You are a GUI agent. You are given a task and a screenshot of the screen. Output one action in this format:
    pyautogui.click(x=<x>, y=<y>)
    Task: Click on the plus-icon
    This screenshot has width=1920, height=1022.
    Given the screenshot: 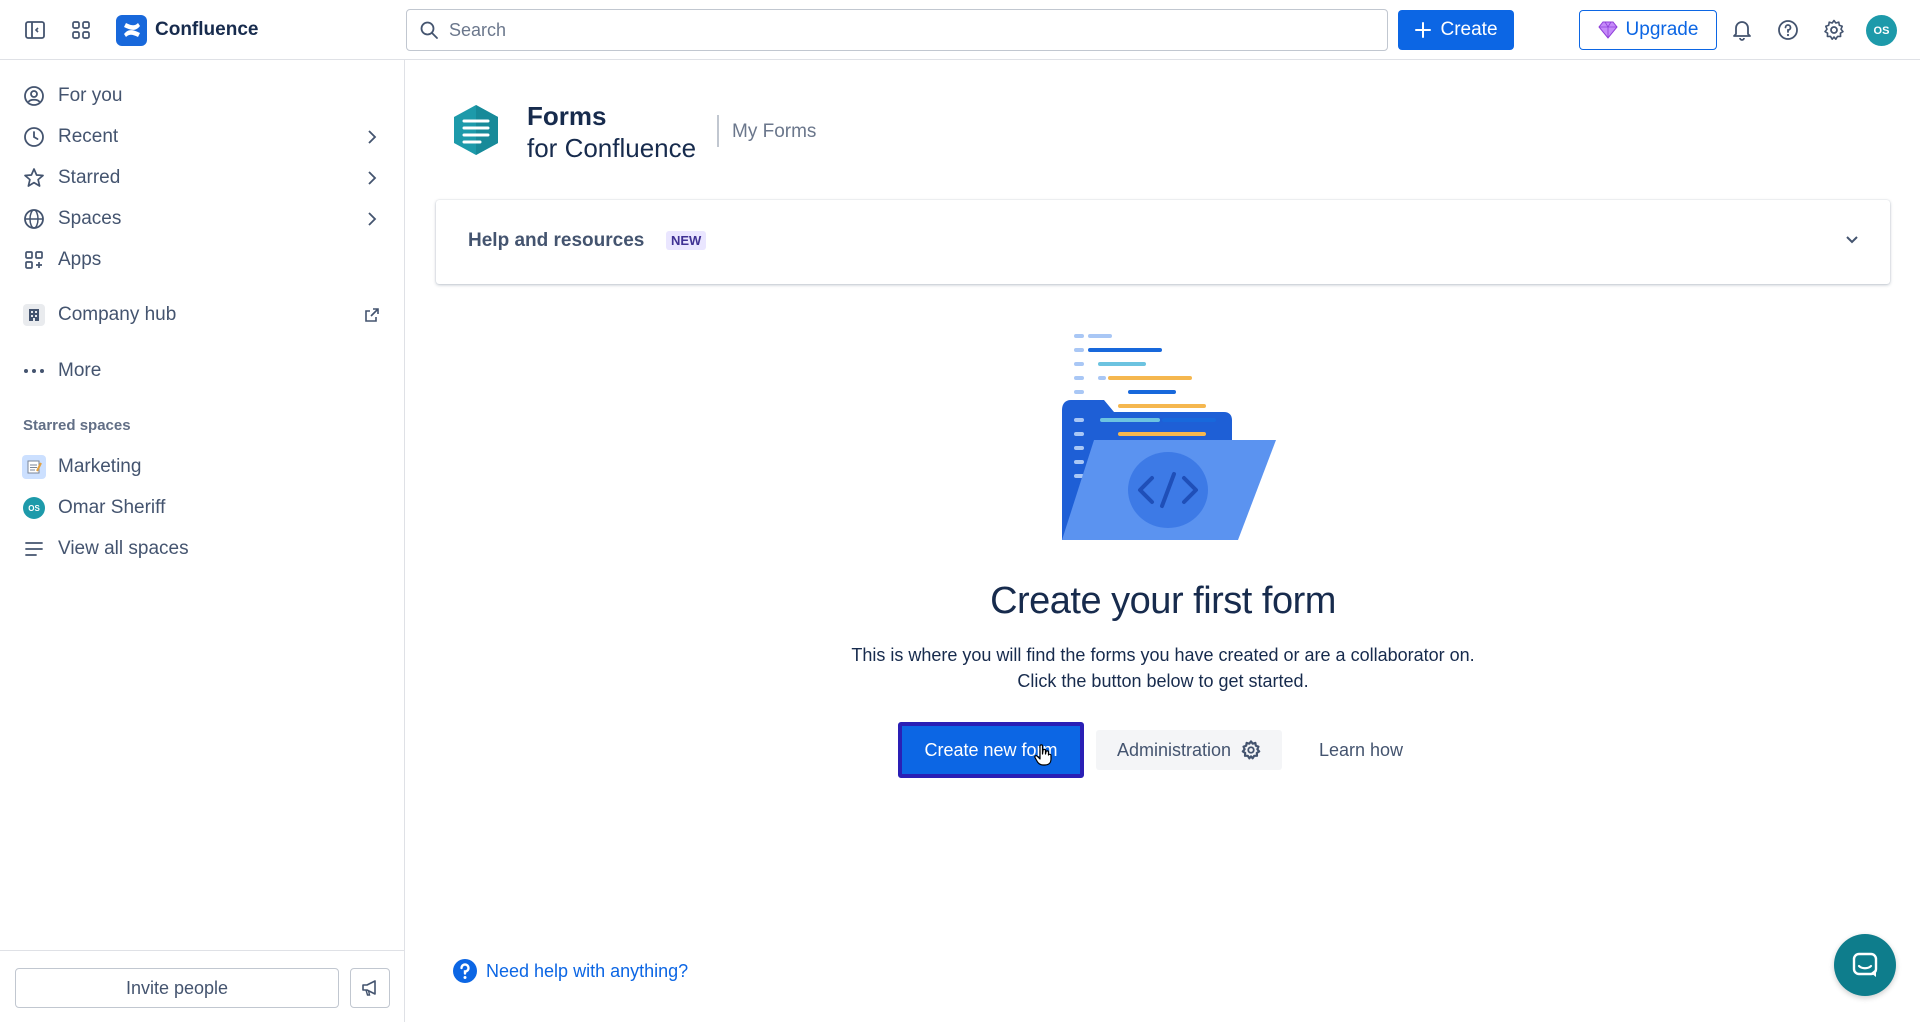 What is the action you would take?
    pyautogui.click(x=1423, y=30)
    